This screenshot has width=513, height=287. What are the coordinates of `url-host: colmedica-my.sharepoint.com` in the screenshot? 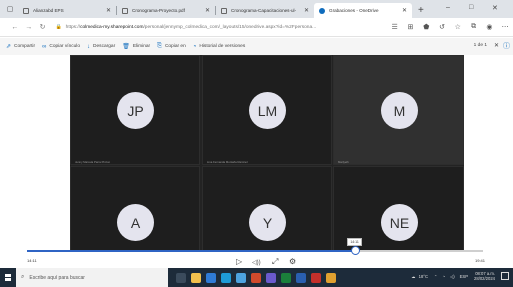 It's located at (112, 27).